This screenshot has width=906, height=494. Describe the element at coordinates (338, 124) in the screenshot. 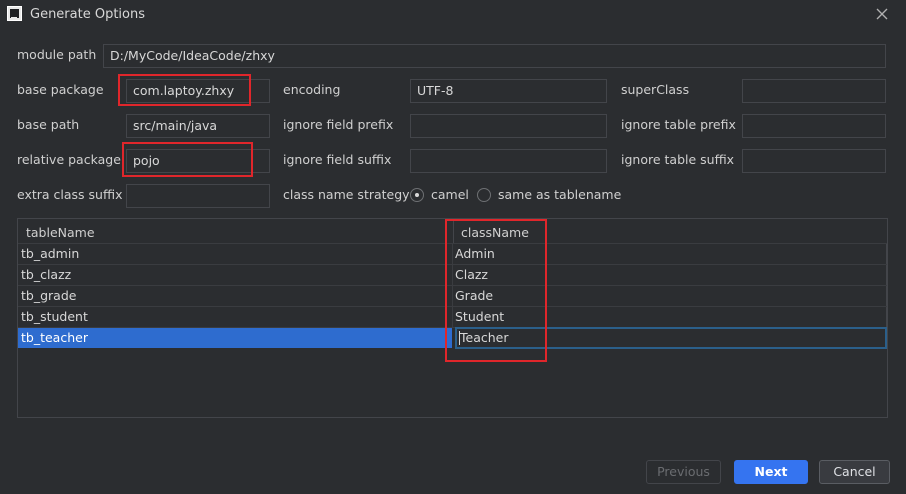

I see `ignore-field-prefix-label: ignore field prefix` at that location.